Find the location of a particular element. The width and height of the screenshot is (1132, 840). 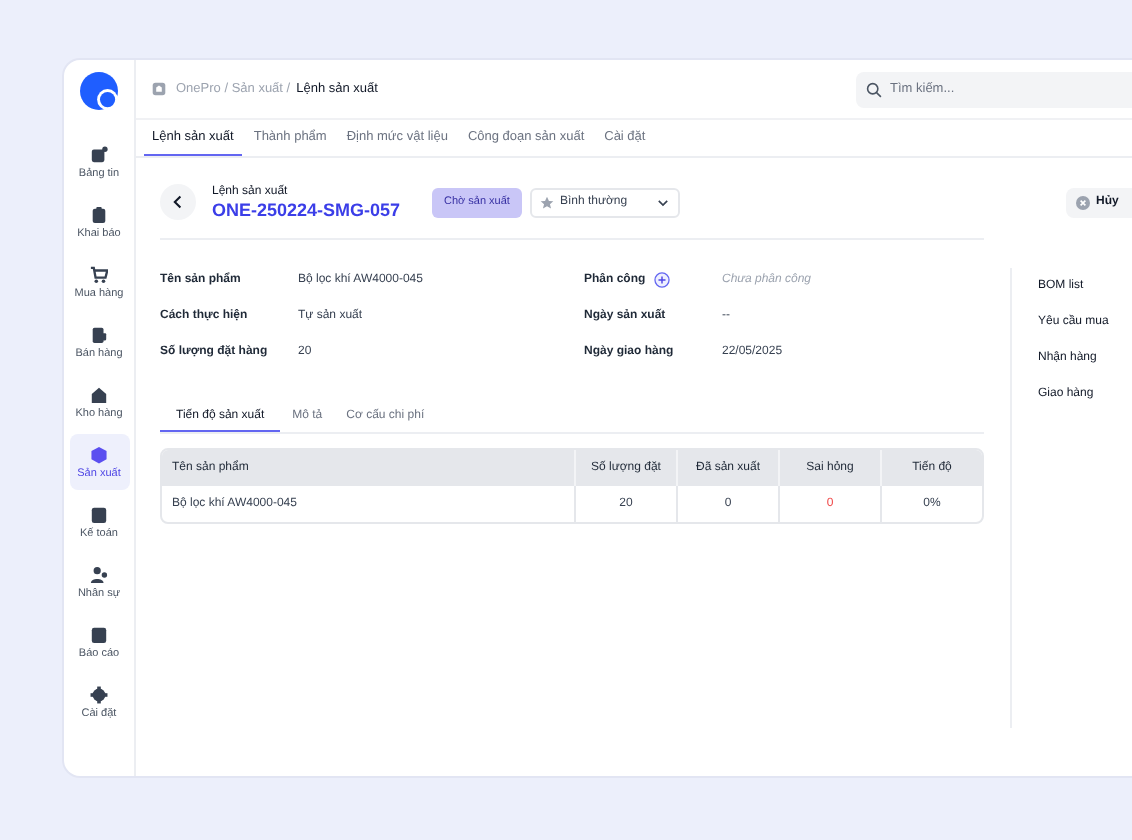

warehouse-icon is located at coordinates (99, 394).